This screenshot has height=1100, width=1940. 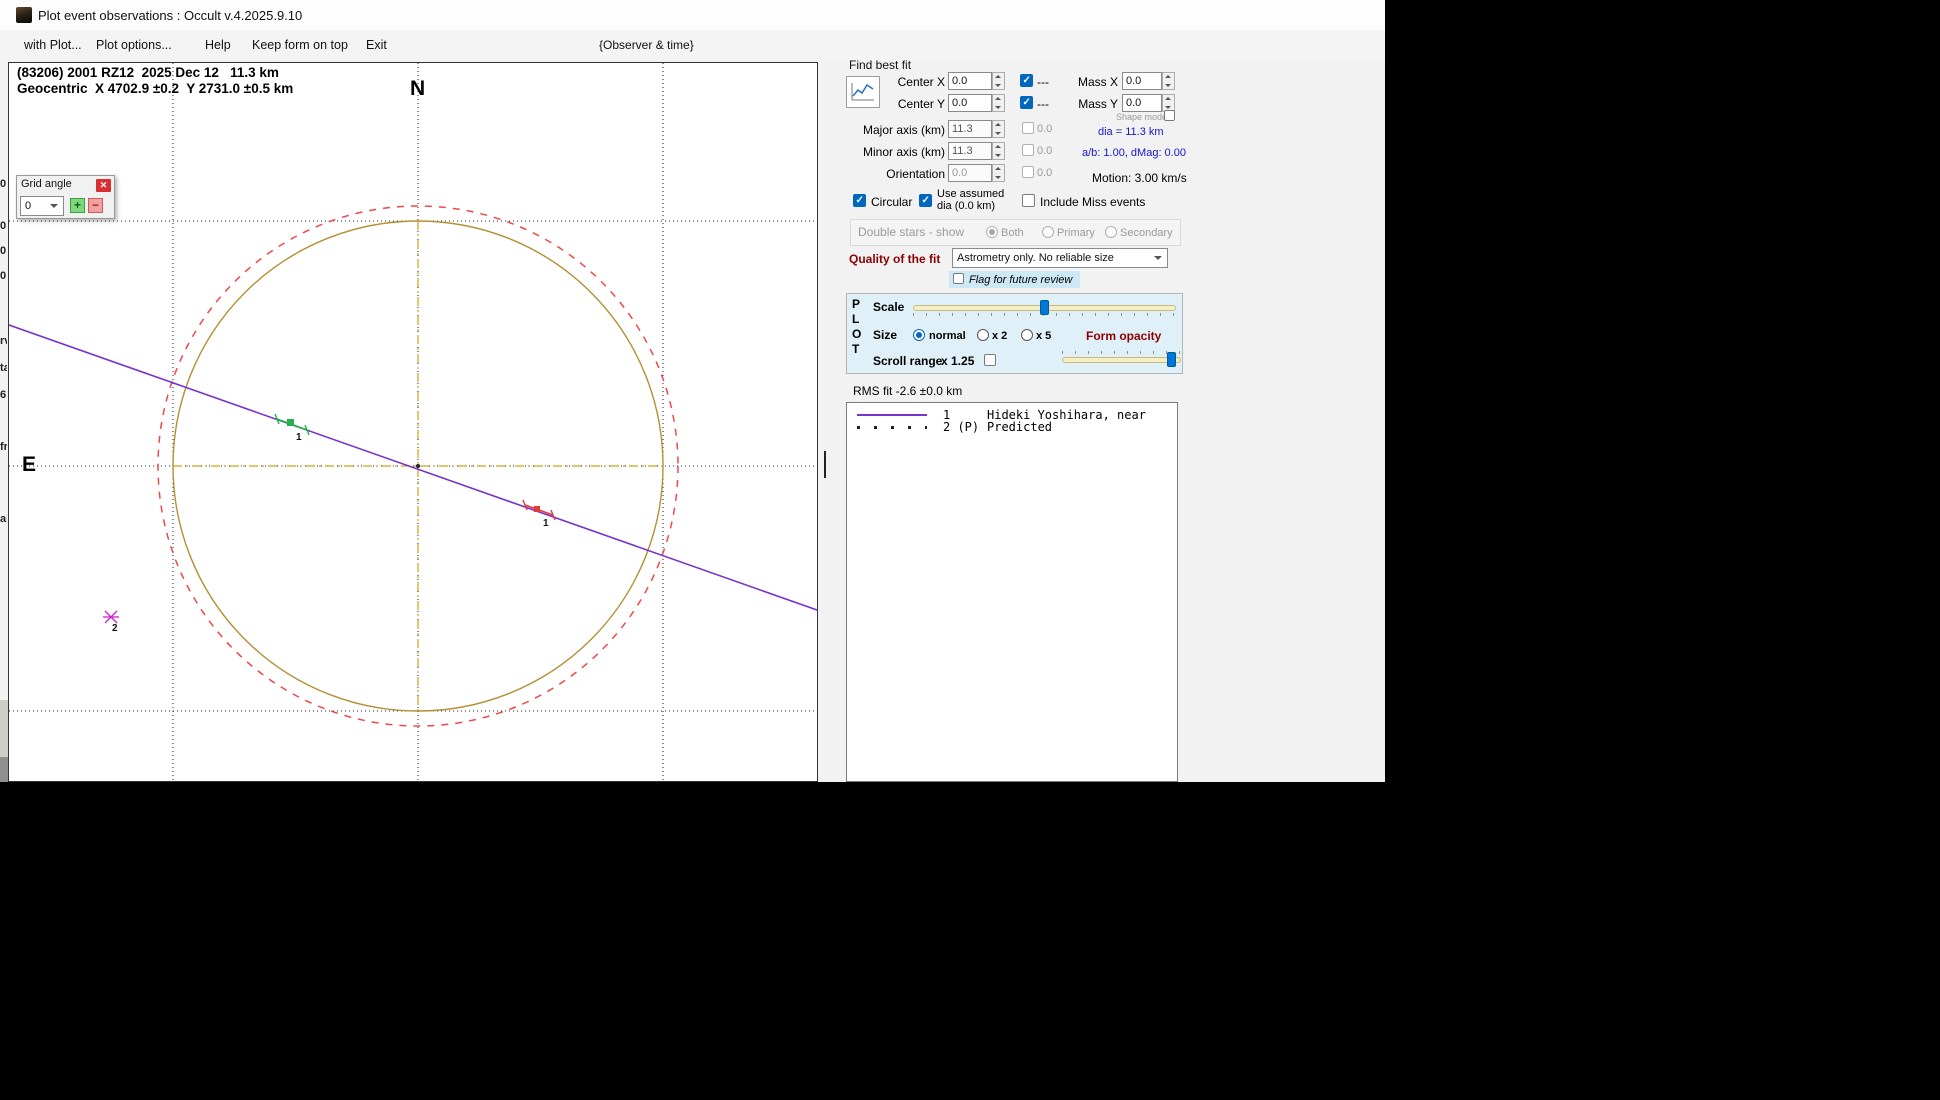 I want to click on center-y-spinner, so click(x=998, y=103).